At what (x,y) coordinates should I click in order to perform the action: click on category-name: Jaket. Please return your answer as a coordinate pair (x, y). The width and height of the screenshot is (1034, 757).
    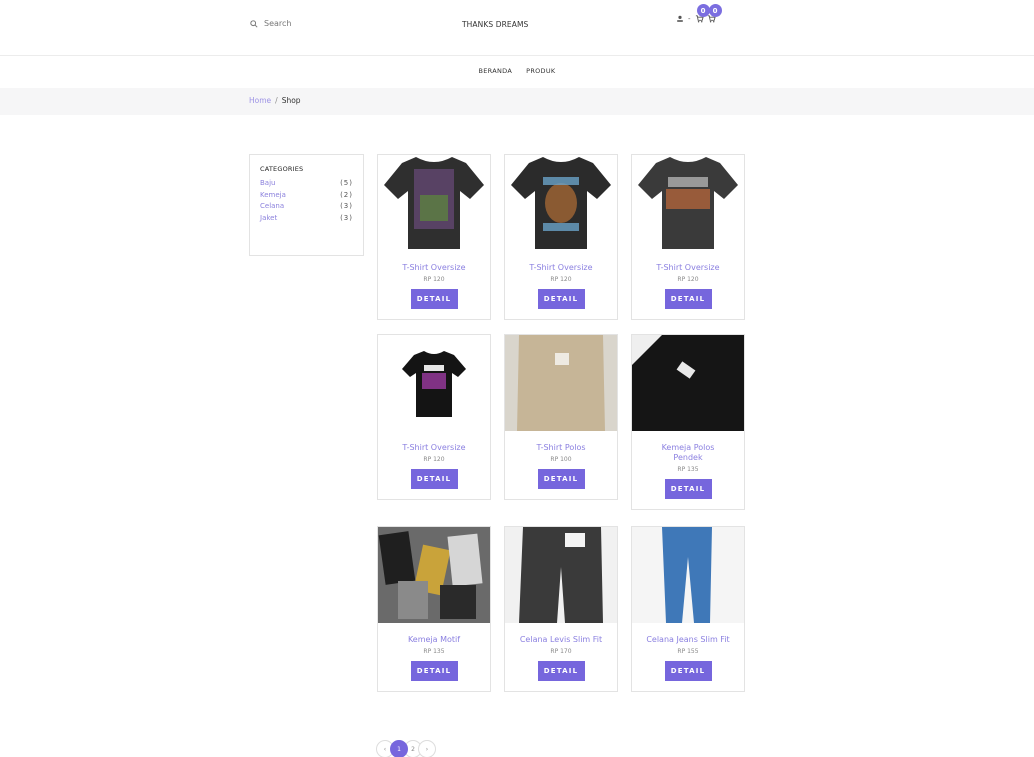
    Looking at the image, I should click on (268, 219).